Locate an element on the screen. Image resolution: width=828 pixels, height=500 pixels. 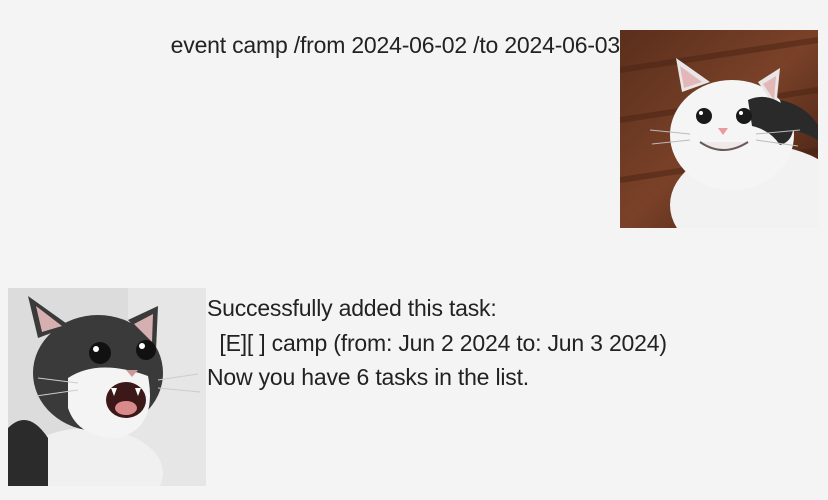
bot-line-task-added: Successfully added this task: is located at coordinates (352, 308).